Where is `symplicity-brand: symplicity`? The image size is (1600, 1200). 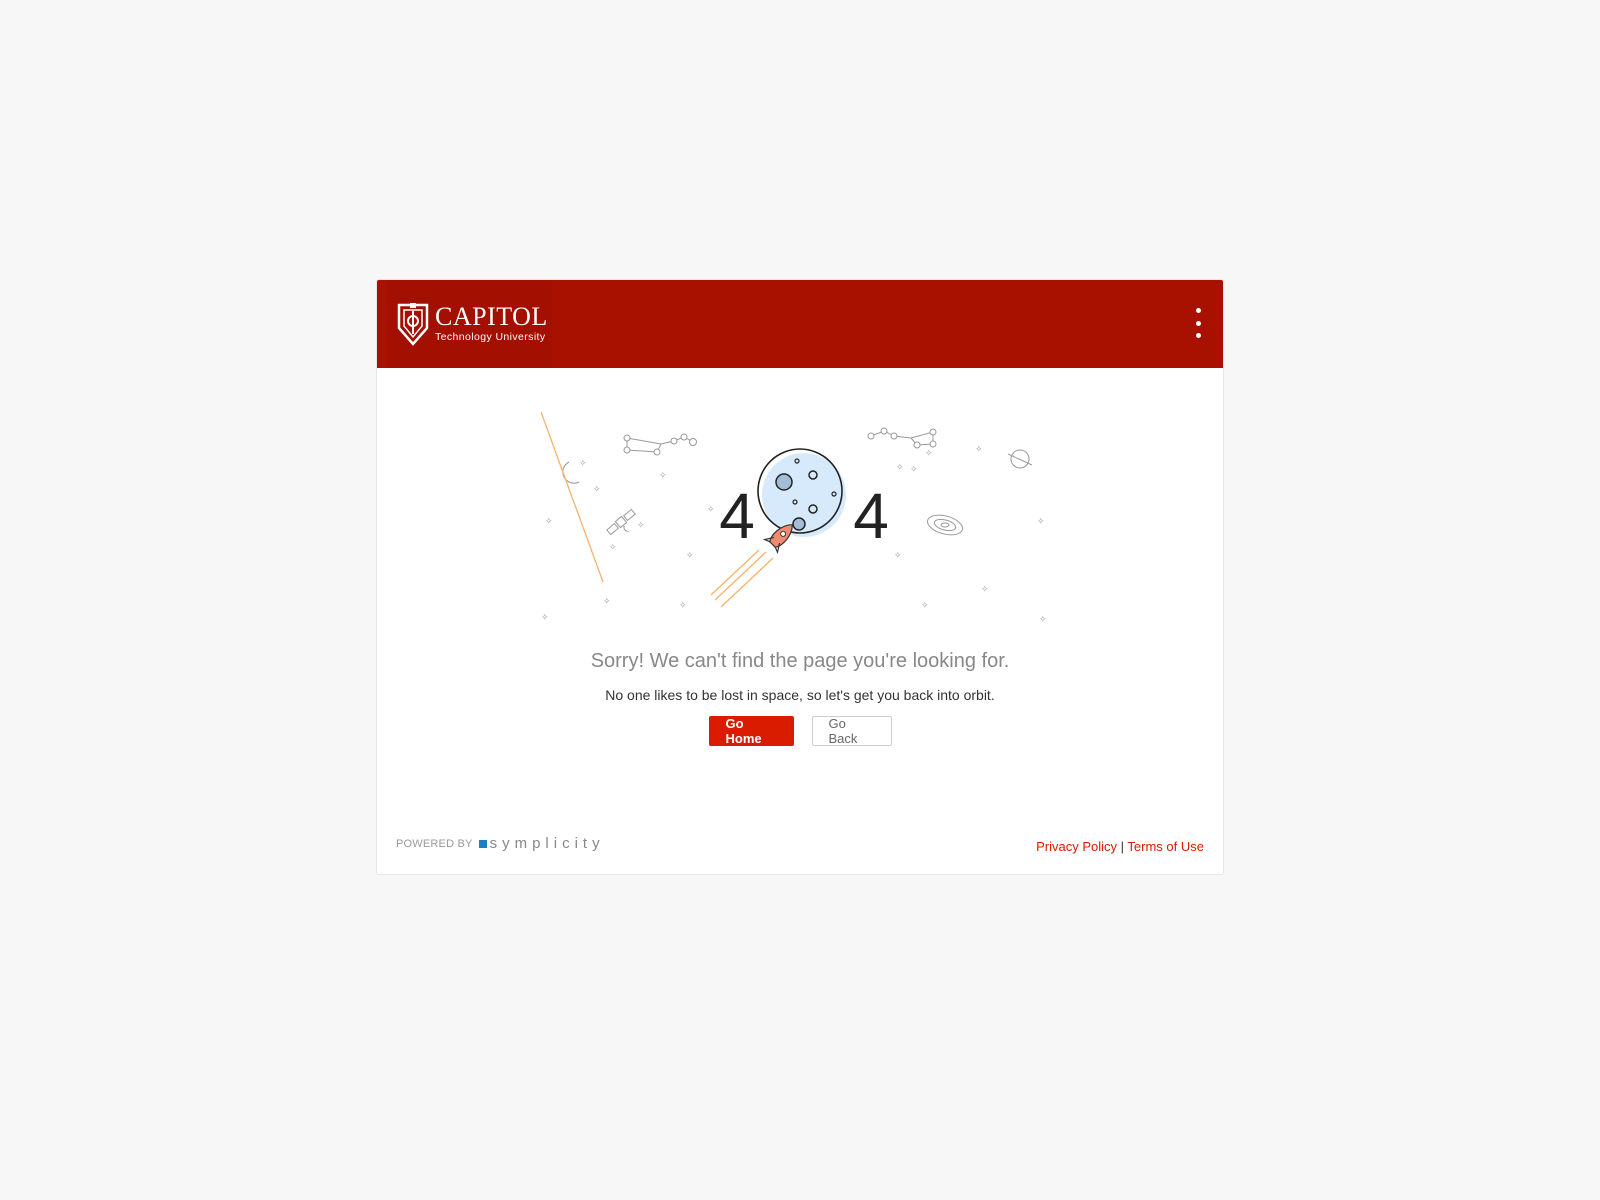
symplicity-brand: symplicity is located at coordinates (547, 843).